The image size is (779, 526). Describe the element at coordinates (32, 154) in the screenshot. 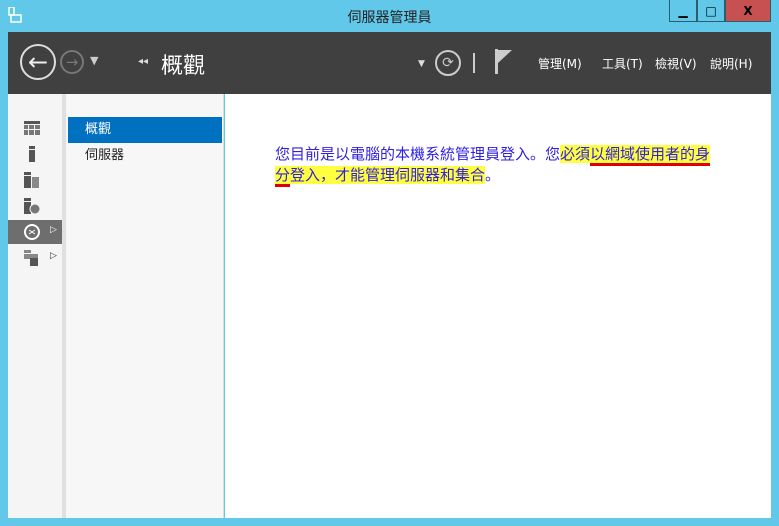

I see `server-icon` at that location.